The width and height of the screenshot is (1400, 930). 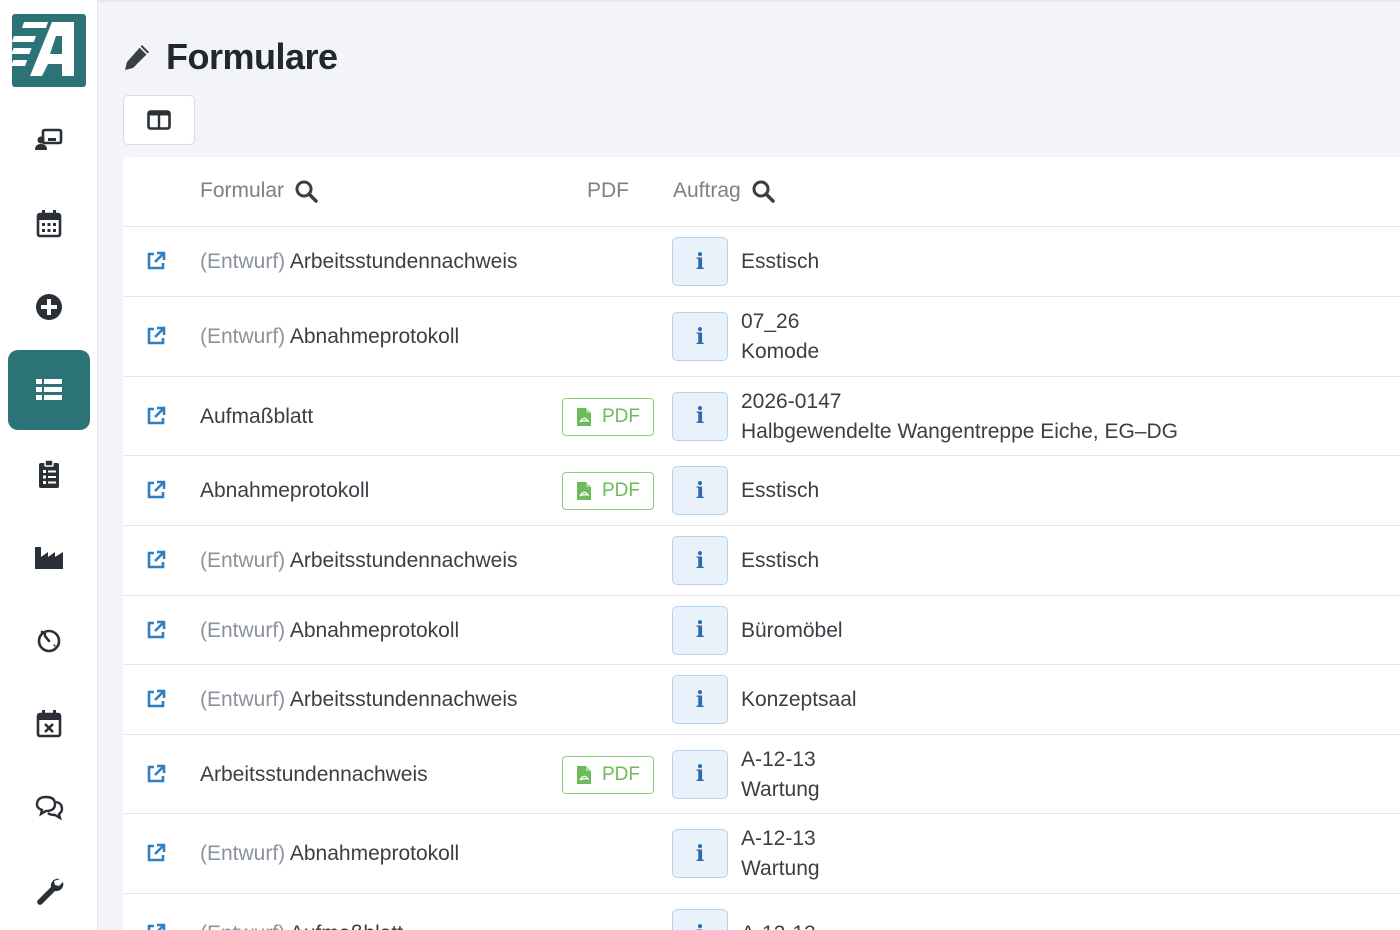 I want to click on form-title: Aufmaßblatt, so click(x=257, y=416).